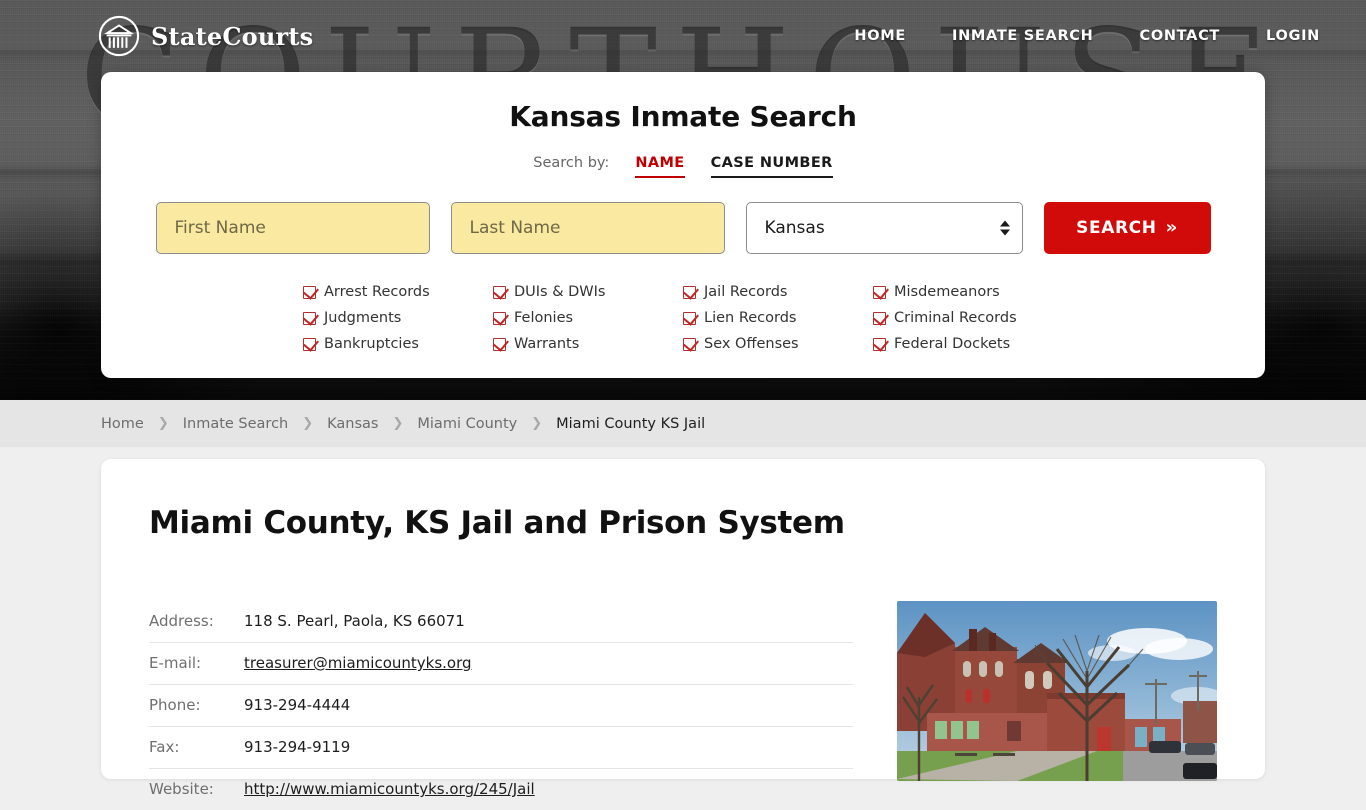 This screenshot has height=810, width=1366. What do you see at coordinates (955, 318) in the screenshot?
I see `record-type-label: Criminal Records` at bounding box center [955, 318].